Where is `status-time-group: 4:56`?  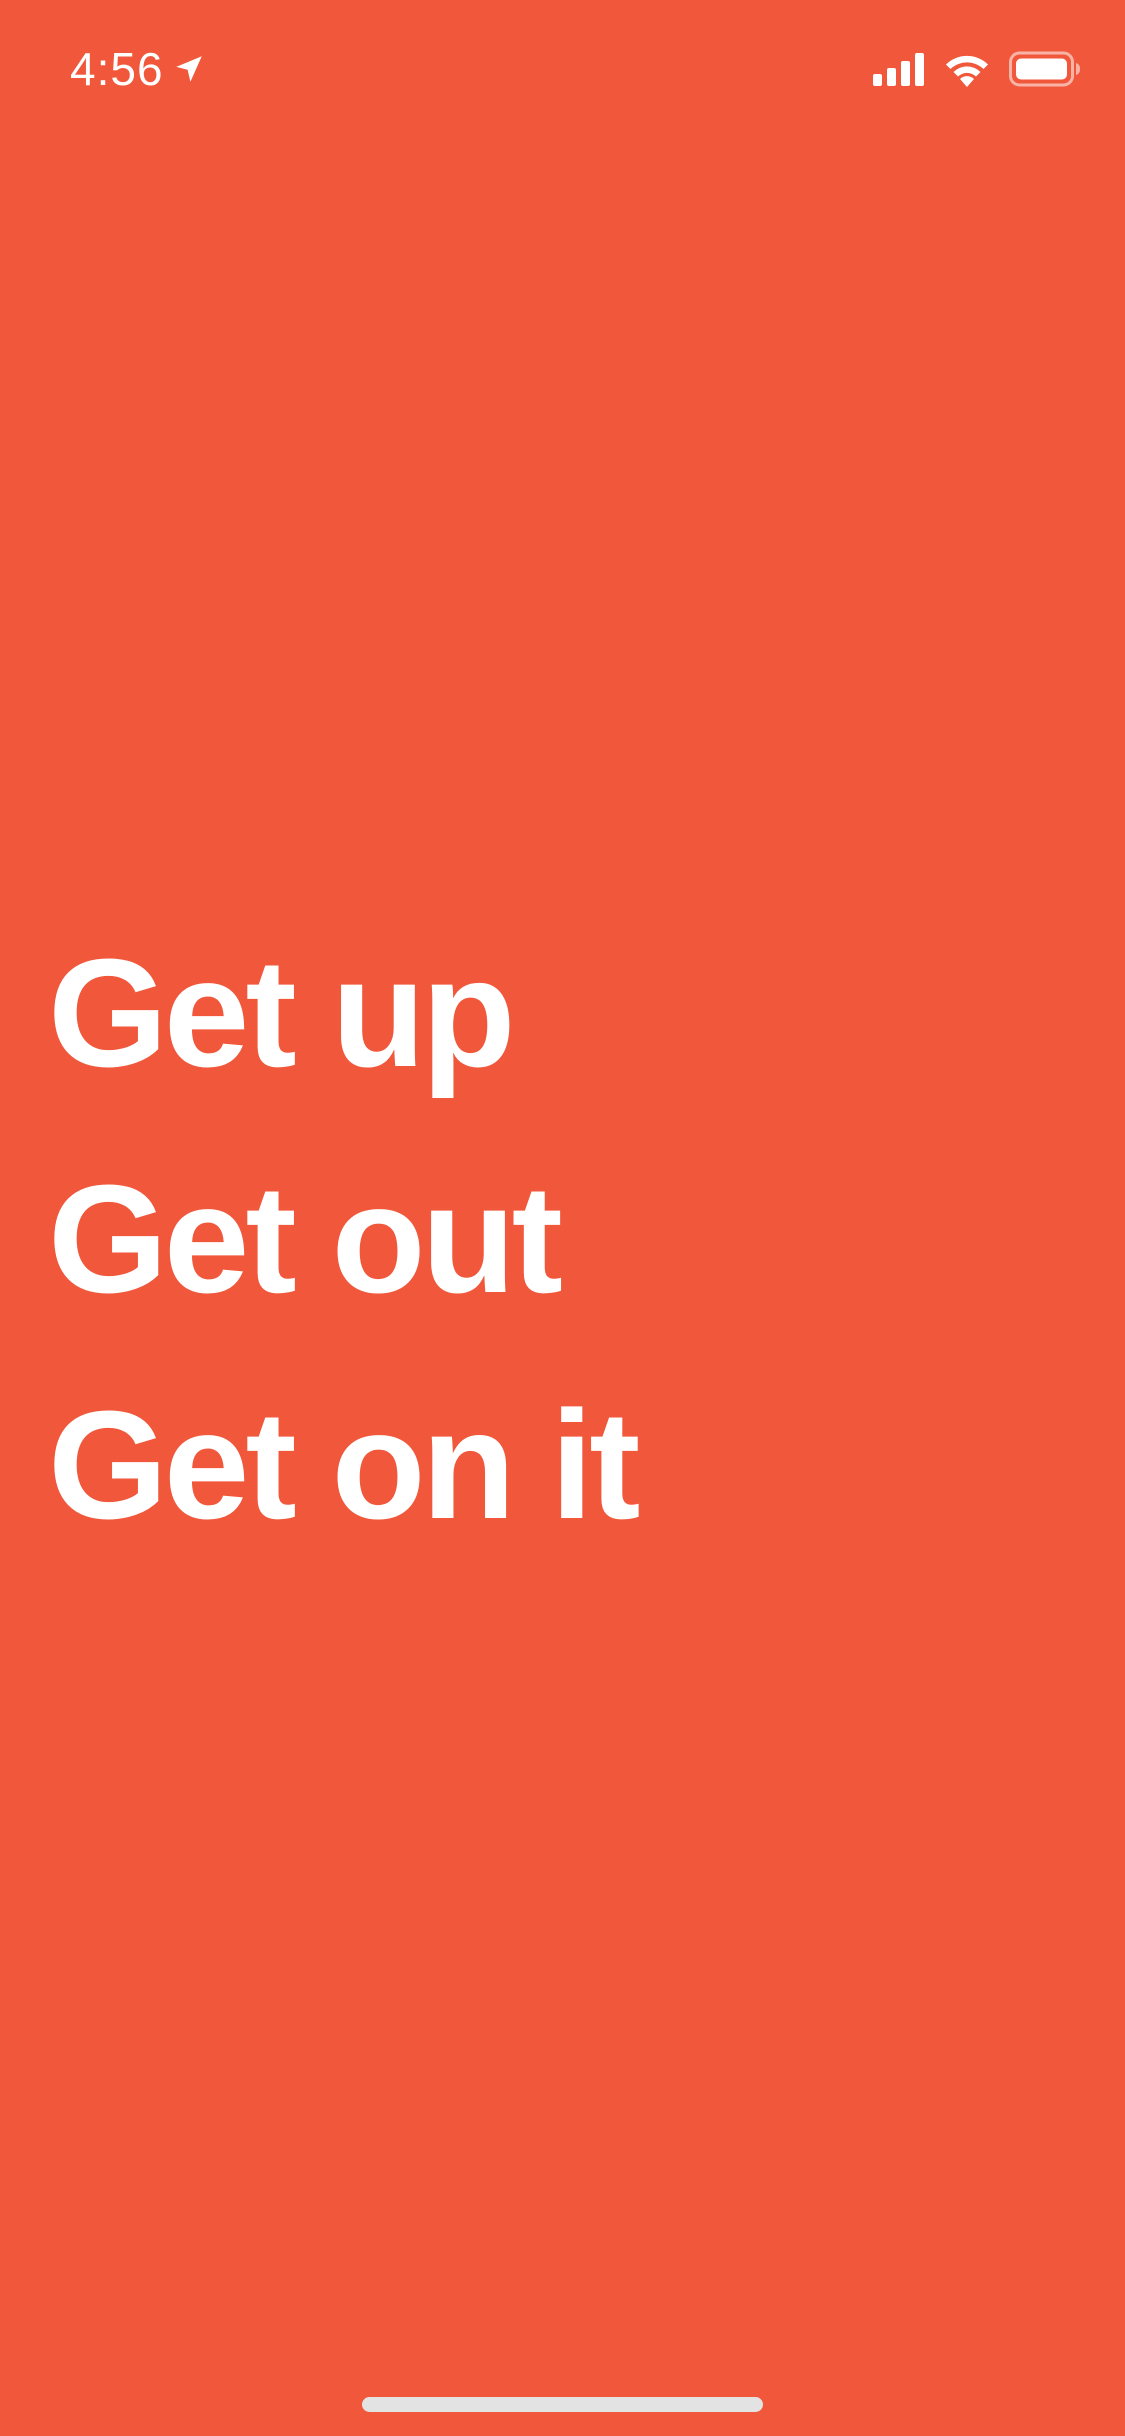 status-time-group: 4:56 is located at coordinates (138, 69).